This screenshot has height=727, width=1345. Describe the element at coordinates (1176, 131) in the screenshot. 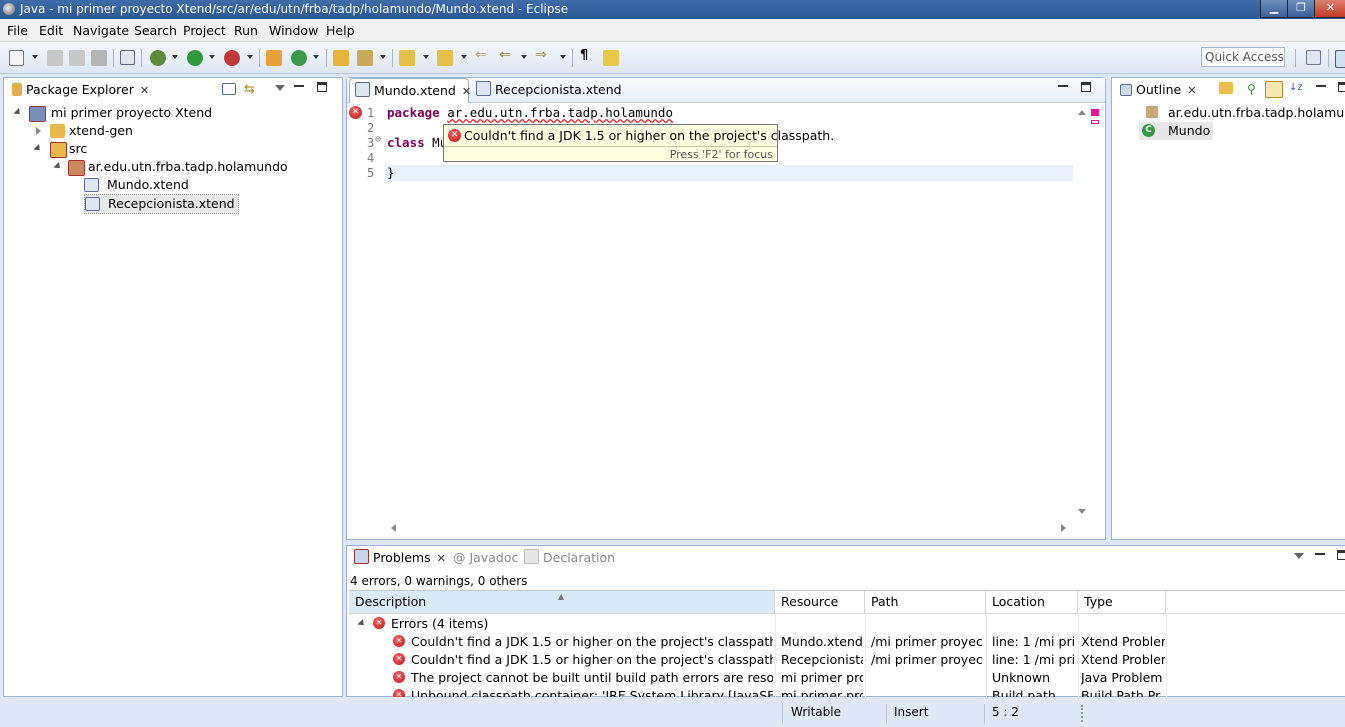

I see `outline-item-class: C Mundo` at that location.